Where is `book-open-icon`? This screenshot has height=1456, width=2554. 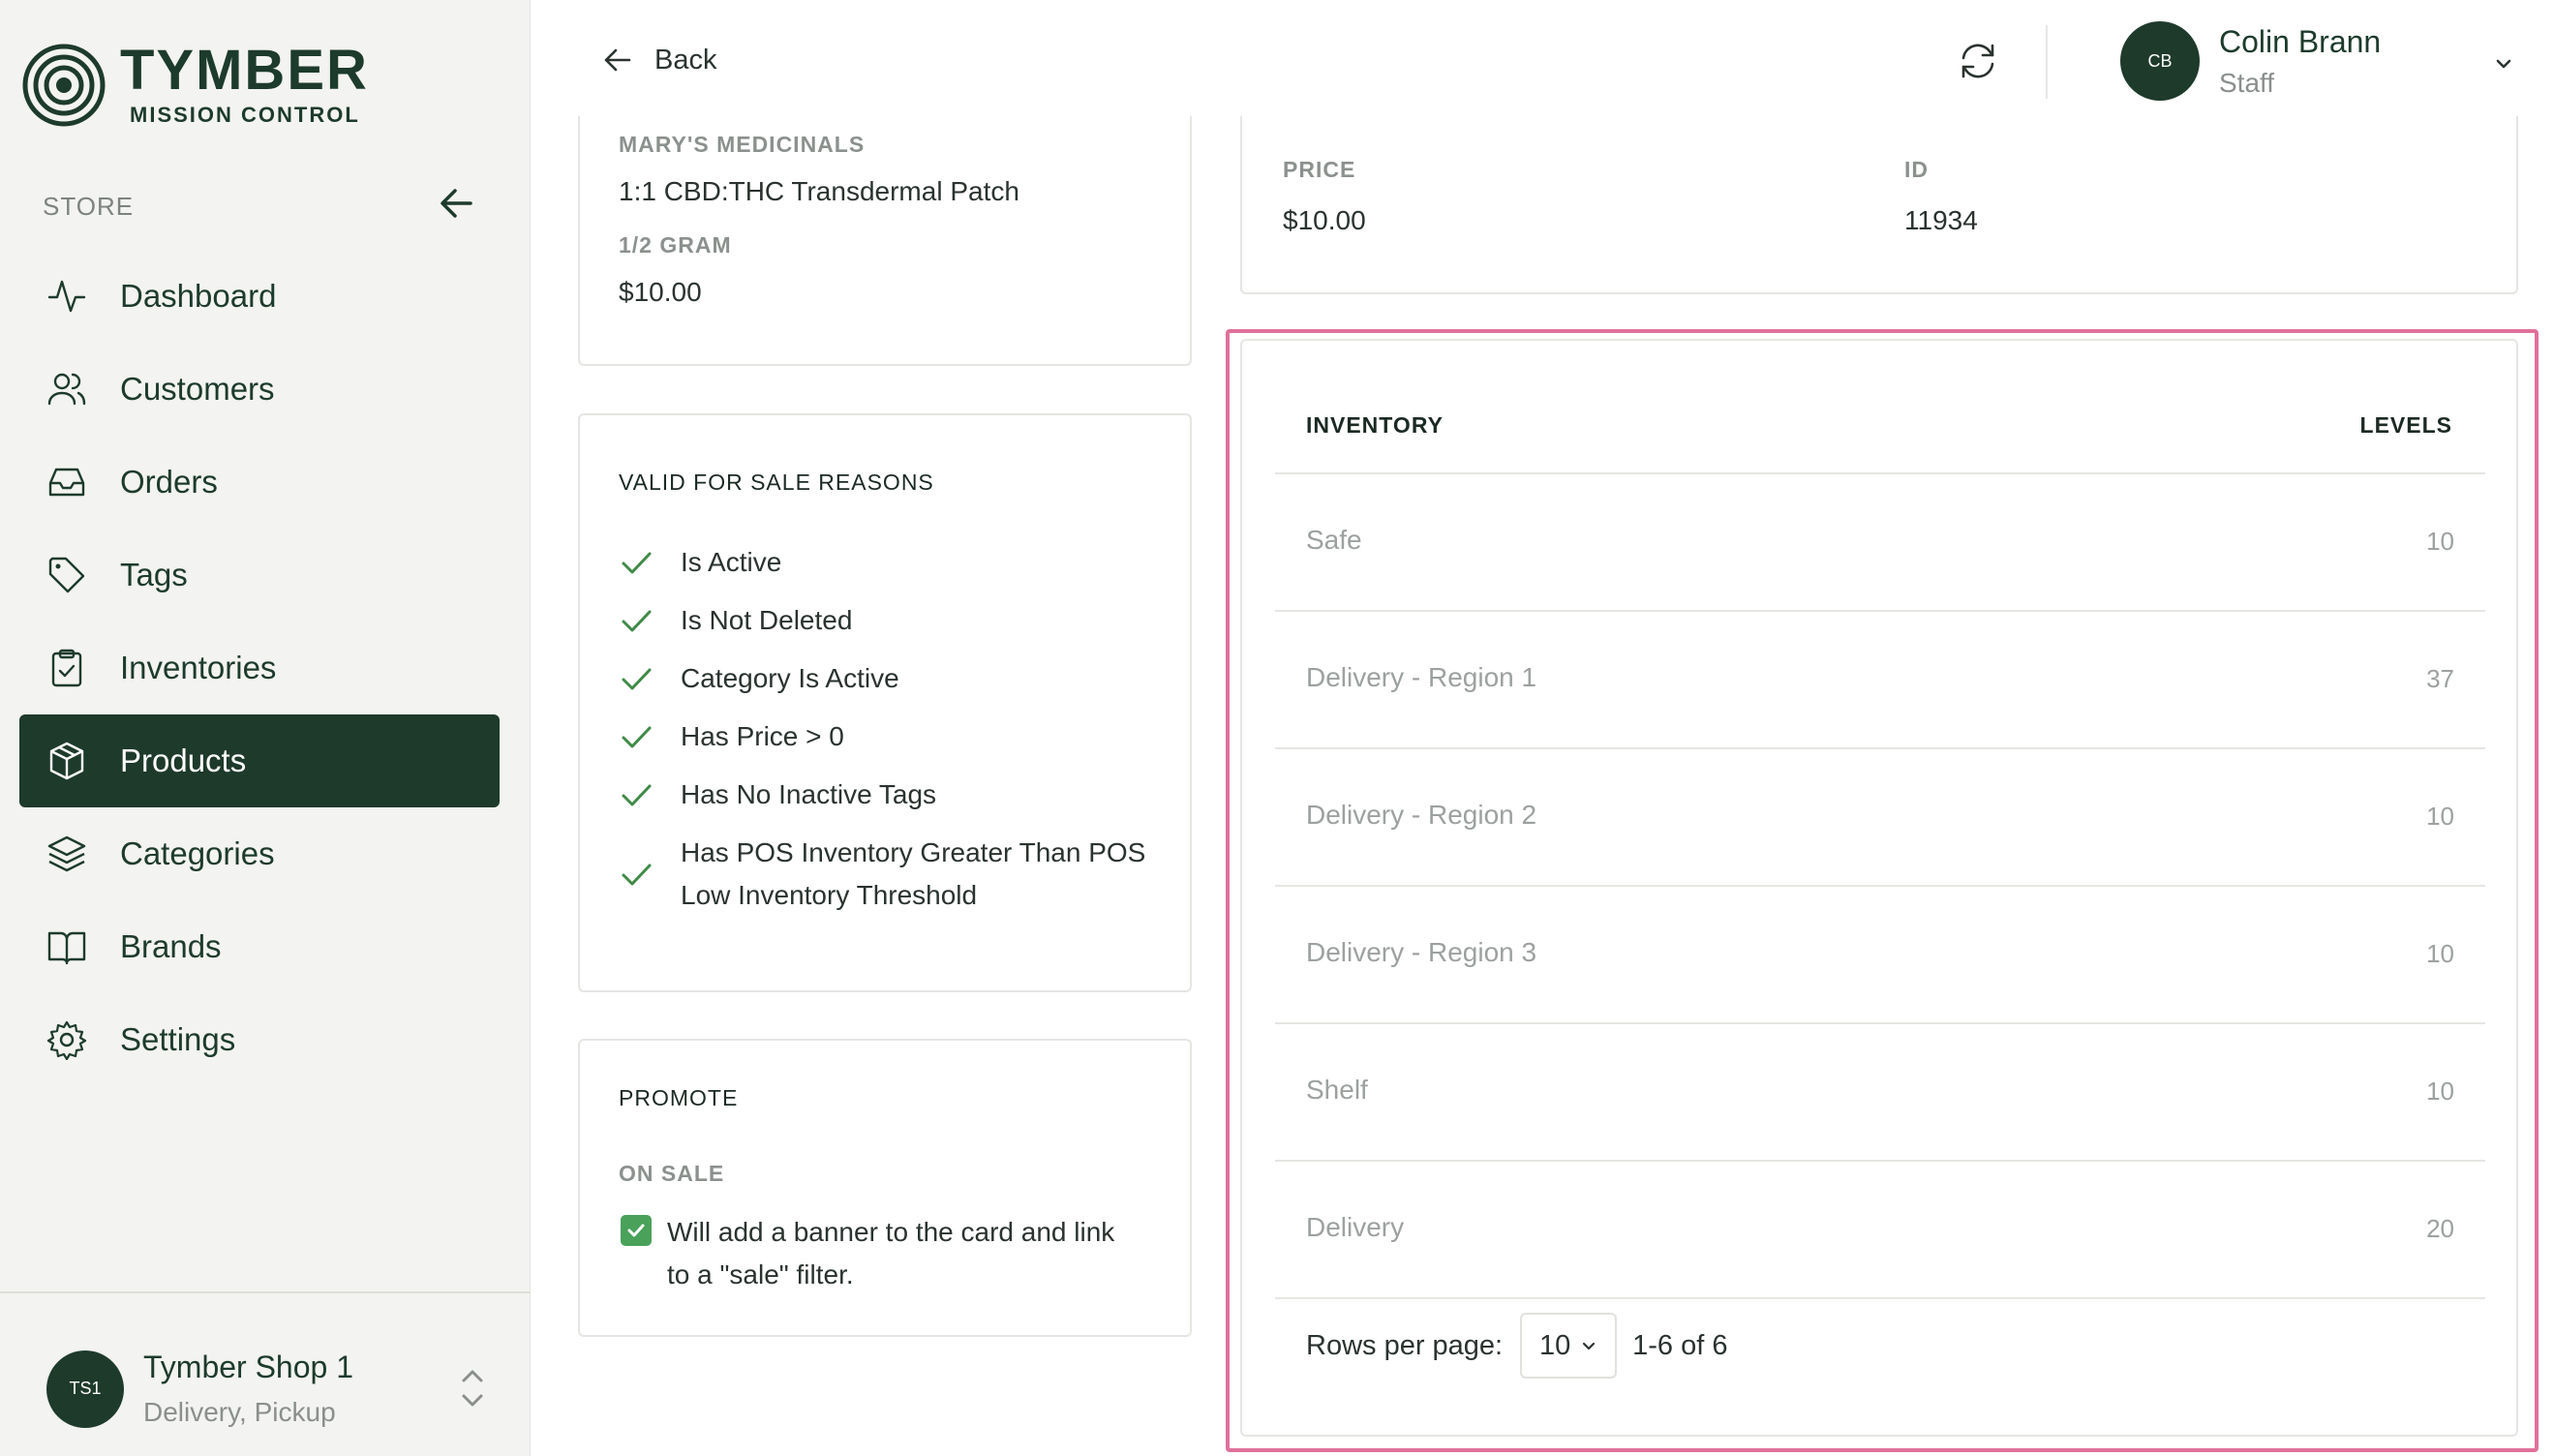
book-open-icon is located at coordinates (66, 948).